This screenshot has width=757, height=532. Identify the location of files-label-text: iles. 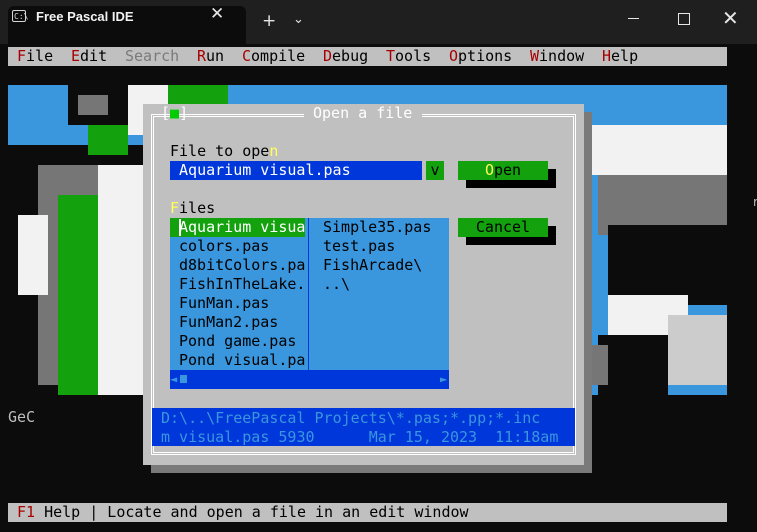
(197, 208).